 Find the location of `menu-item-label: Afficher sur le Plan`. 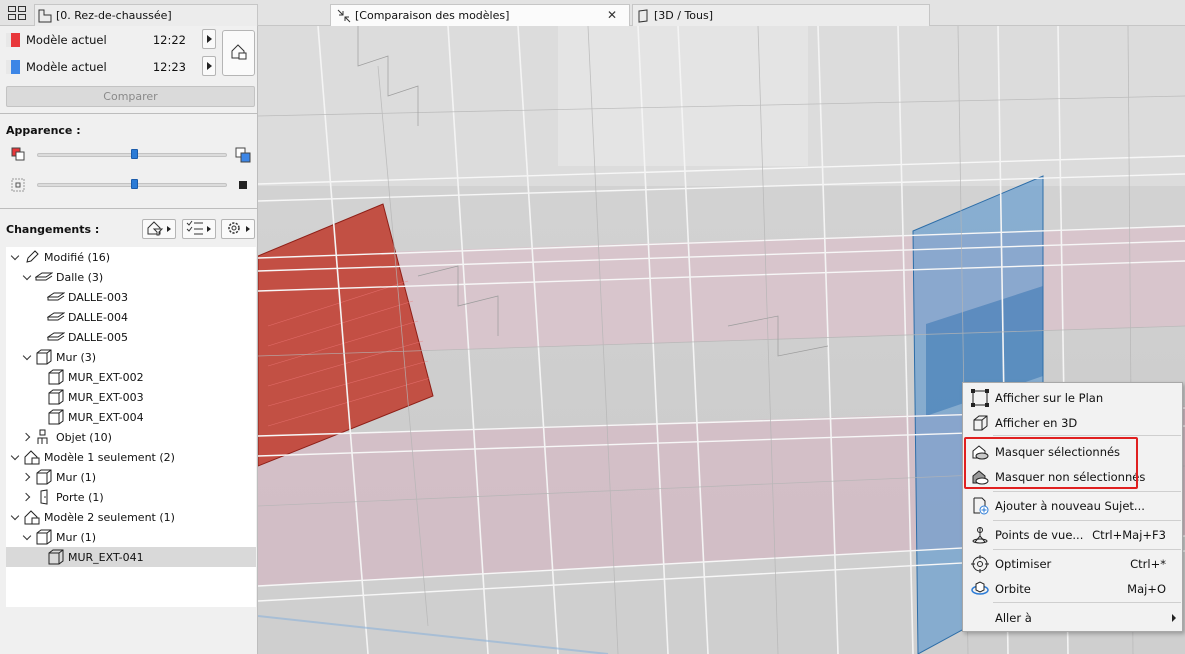

menu-item-label: Afficher sur le Plan is located at coordinates (1049, 398).